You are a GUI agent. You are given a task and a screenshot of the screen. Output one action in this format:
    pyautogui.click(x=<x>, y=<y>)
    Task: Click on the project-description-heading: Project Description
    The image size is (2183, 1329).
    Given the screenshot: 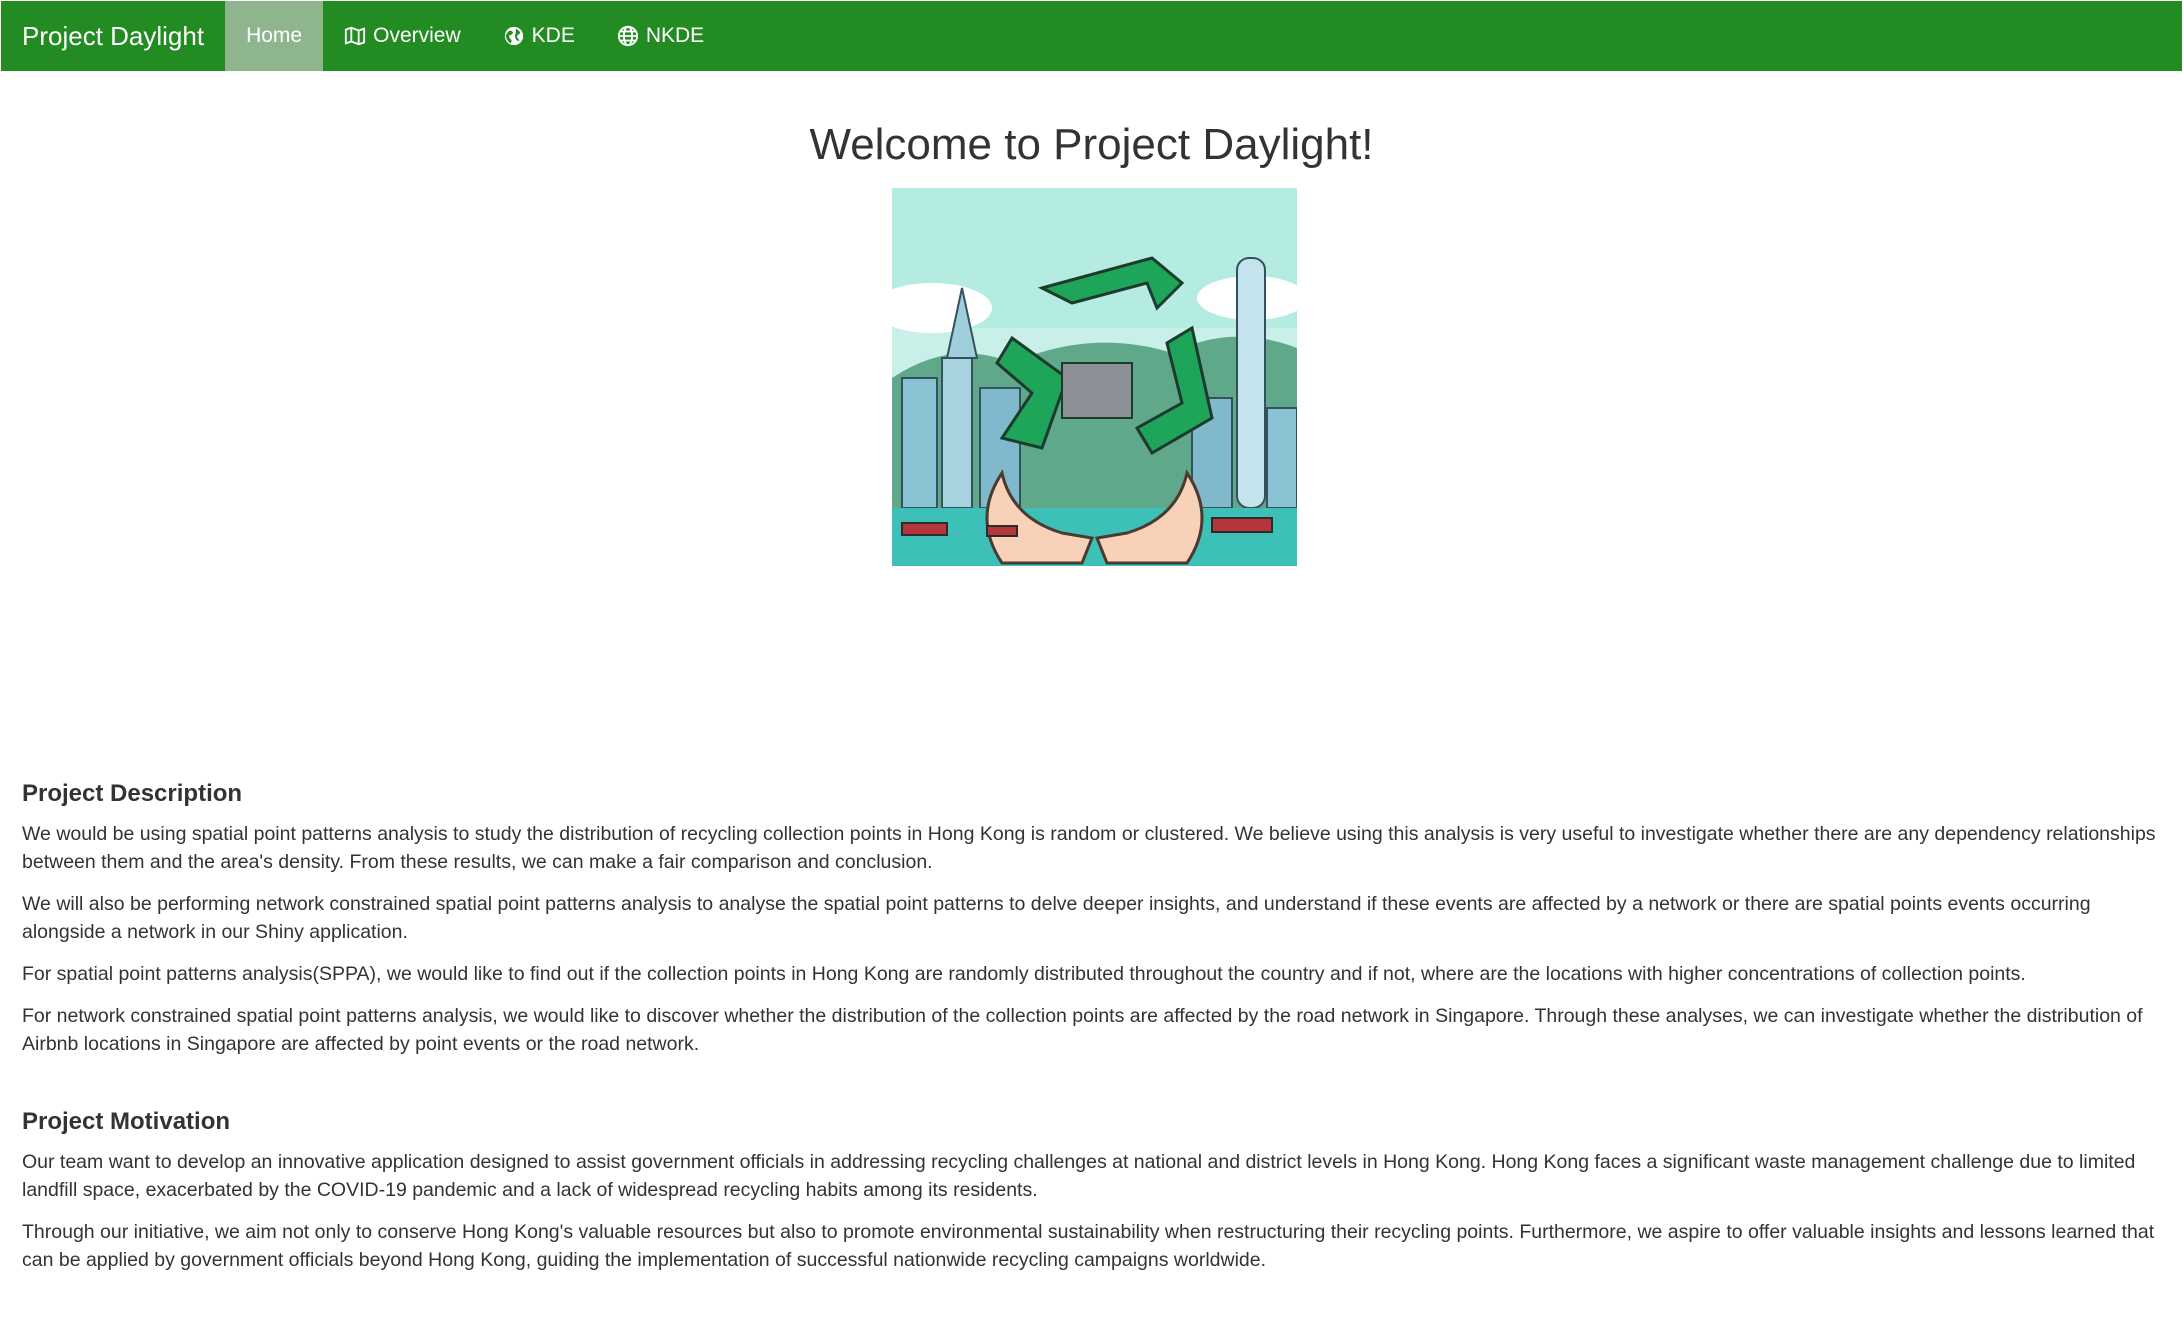 What is the action you would take?
    pyautogui.click(x=132, y=793)
    